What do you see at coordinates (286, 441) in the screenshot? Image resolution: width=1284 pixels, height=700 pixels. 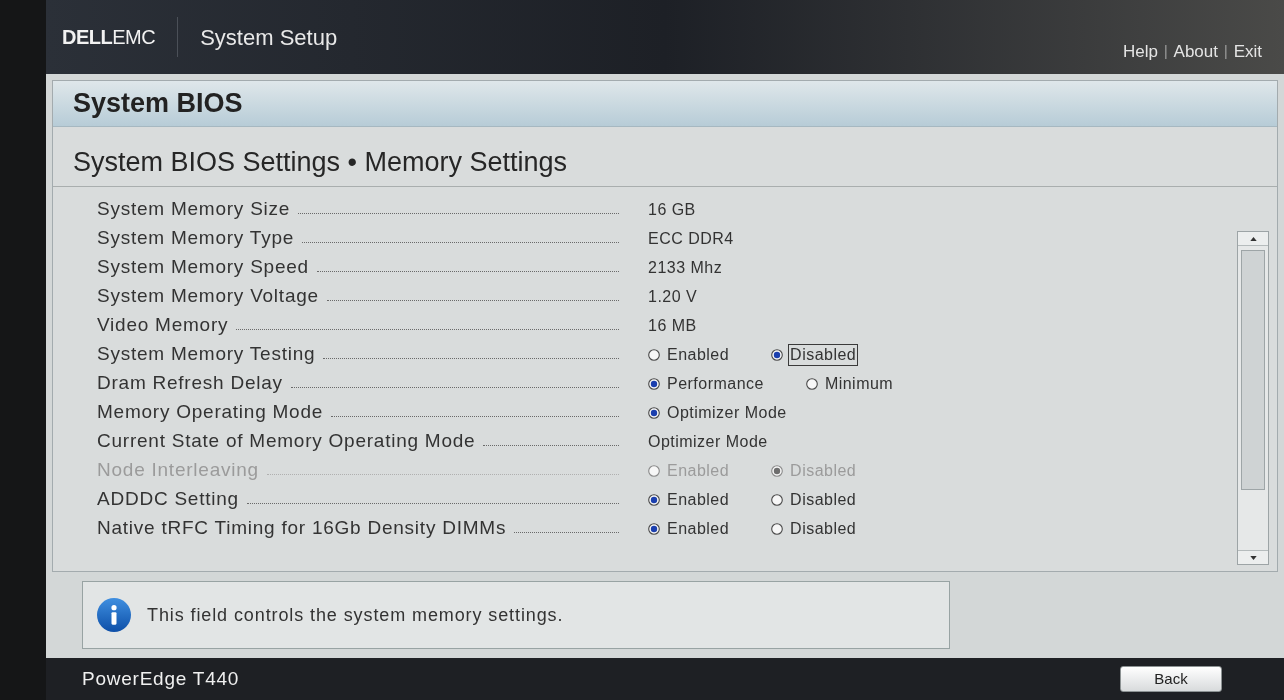 I see `setting-label: Current State of Memory Operating Mode` at bounding box center [286, 441].